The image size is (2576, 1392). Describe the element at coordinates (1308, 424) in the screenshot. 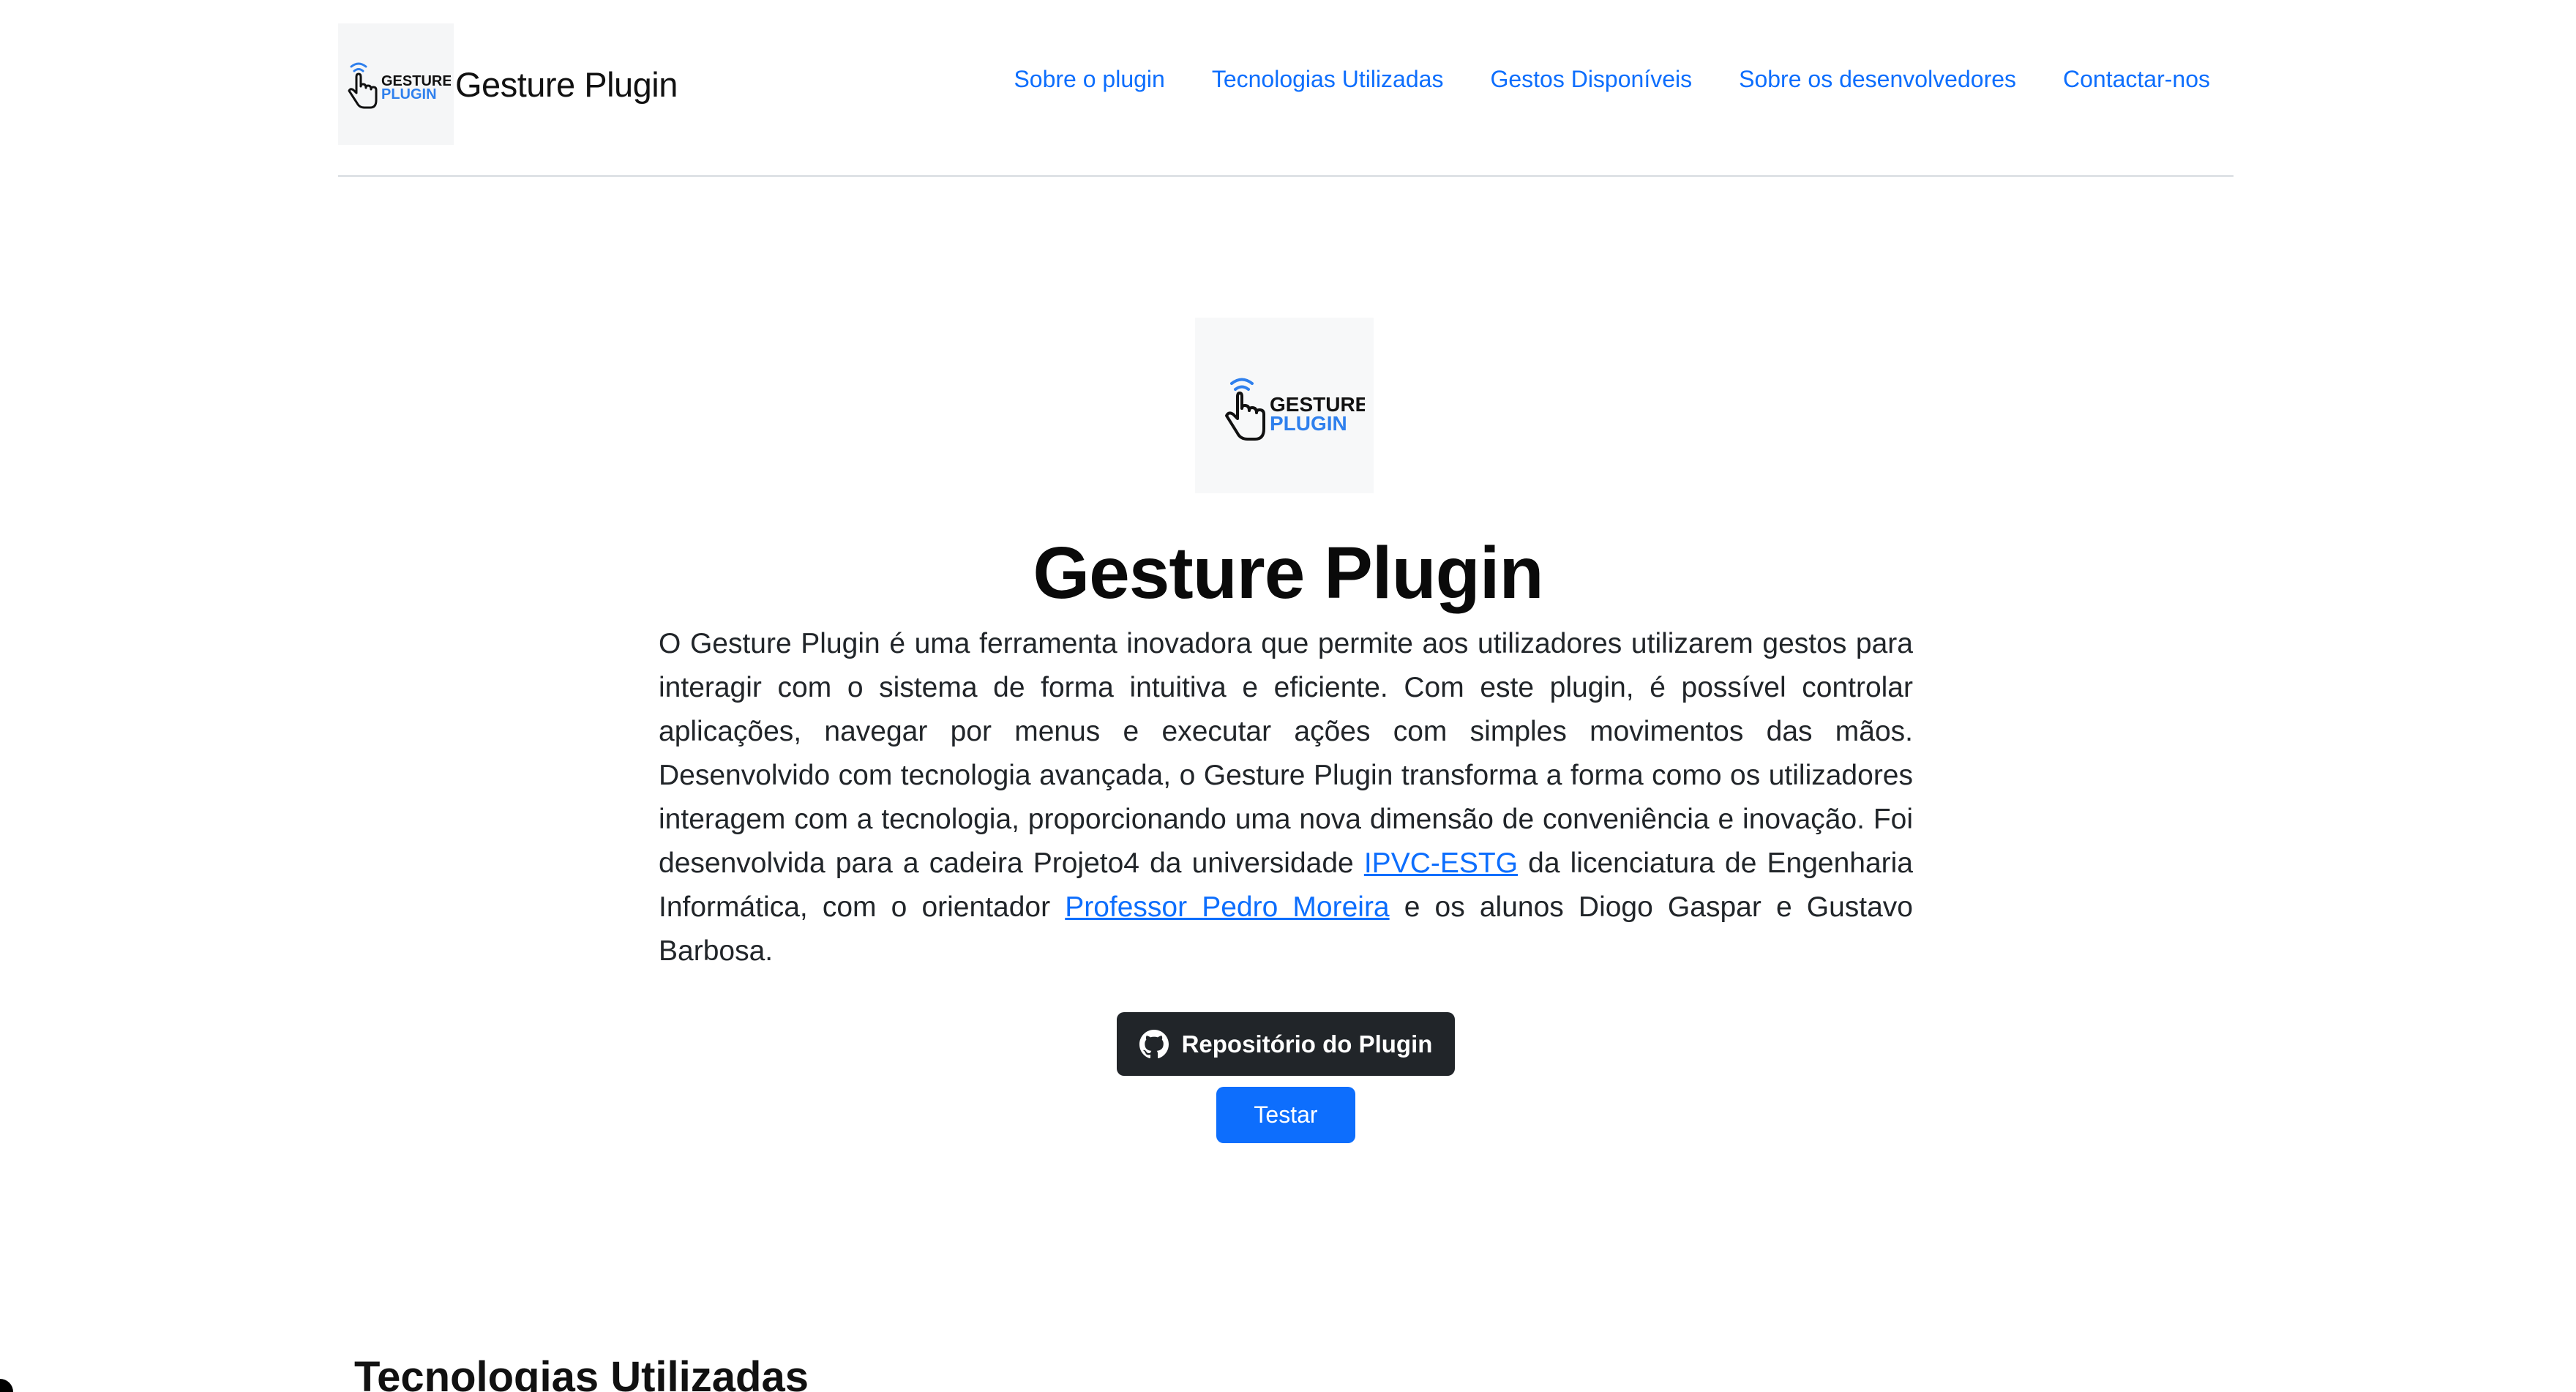

I see `hero-logo-text-bottom: PLUGIN` at that location.